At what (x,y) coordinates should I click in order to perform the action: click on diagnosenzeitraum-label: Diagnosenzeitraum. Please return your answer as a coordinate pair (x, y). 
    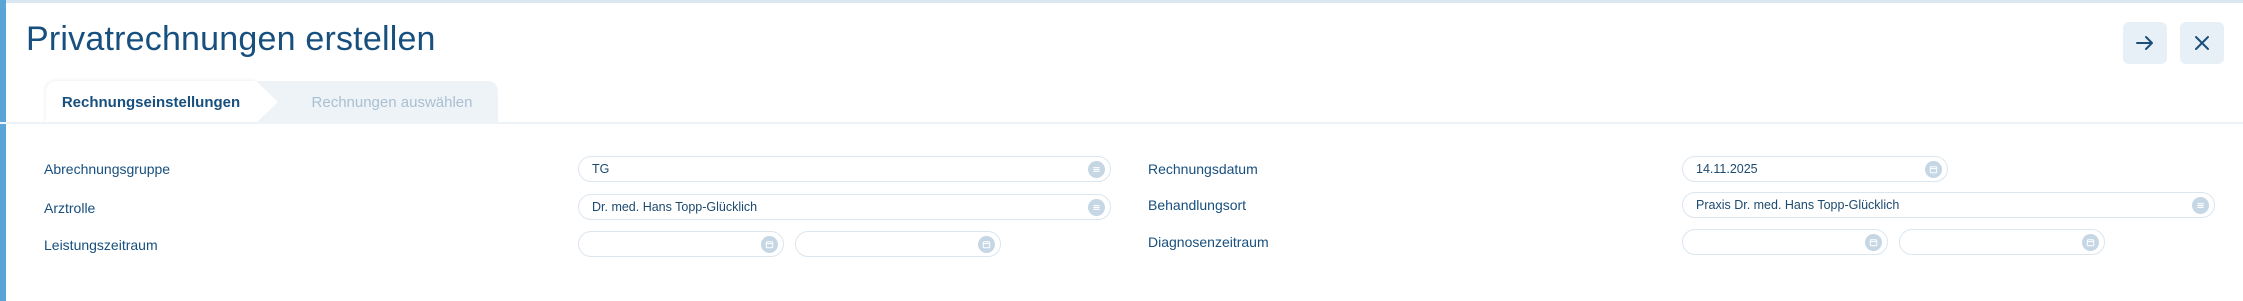
    Looking at the image, I should click on (1208, 242).